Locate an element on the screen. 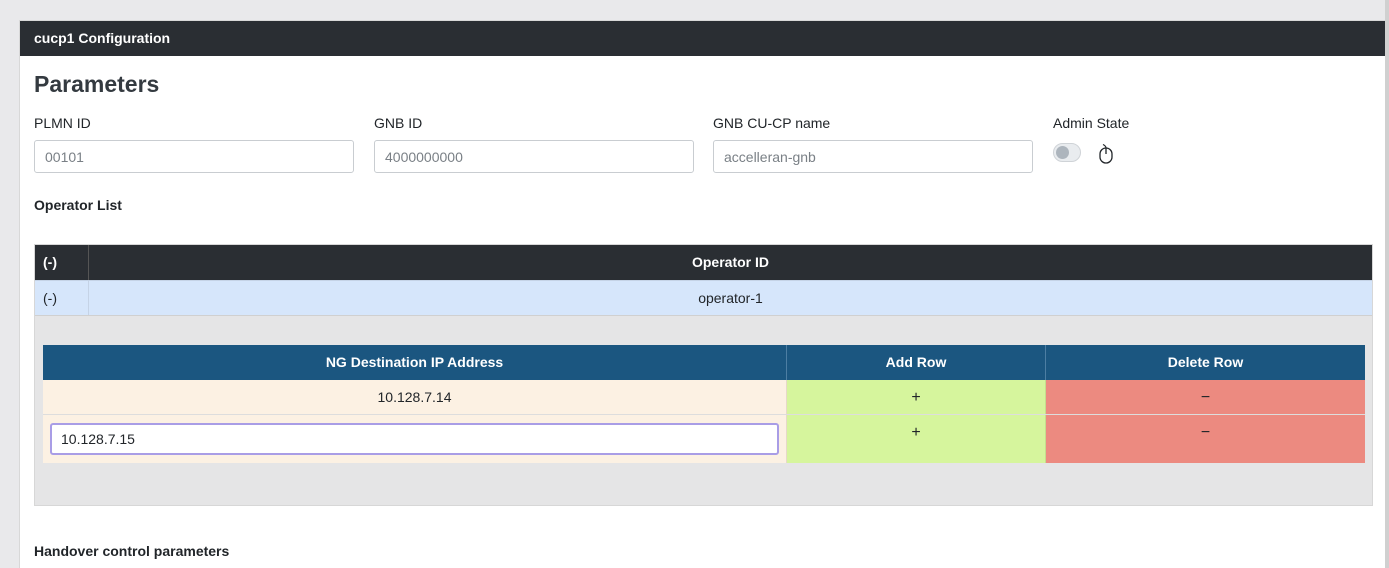 This screenshot has width=1389, height=568. delete-row-header: Delete Row is located at coordinates (1205, 362).